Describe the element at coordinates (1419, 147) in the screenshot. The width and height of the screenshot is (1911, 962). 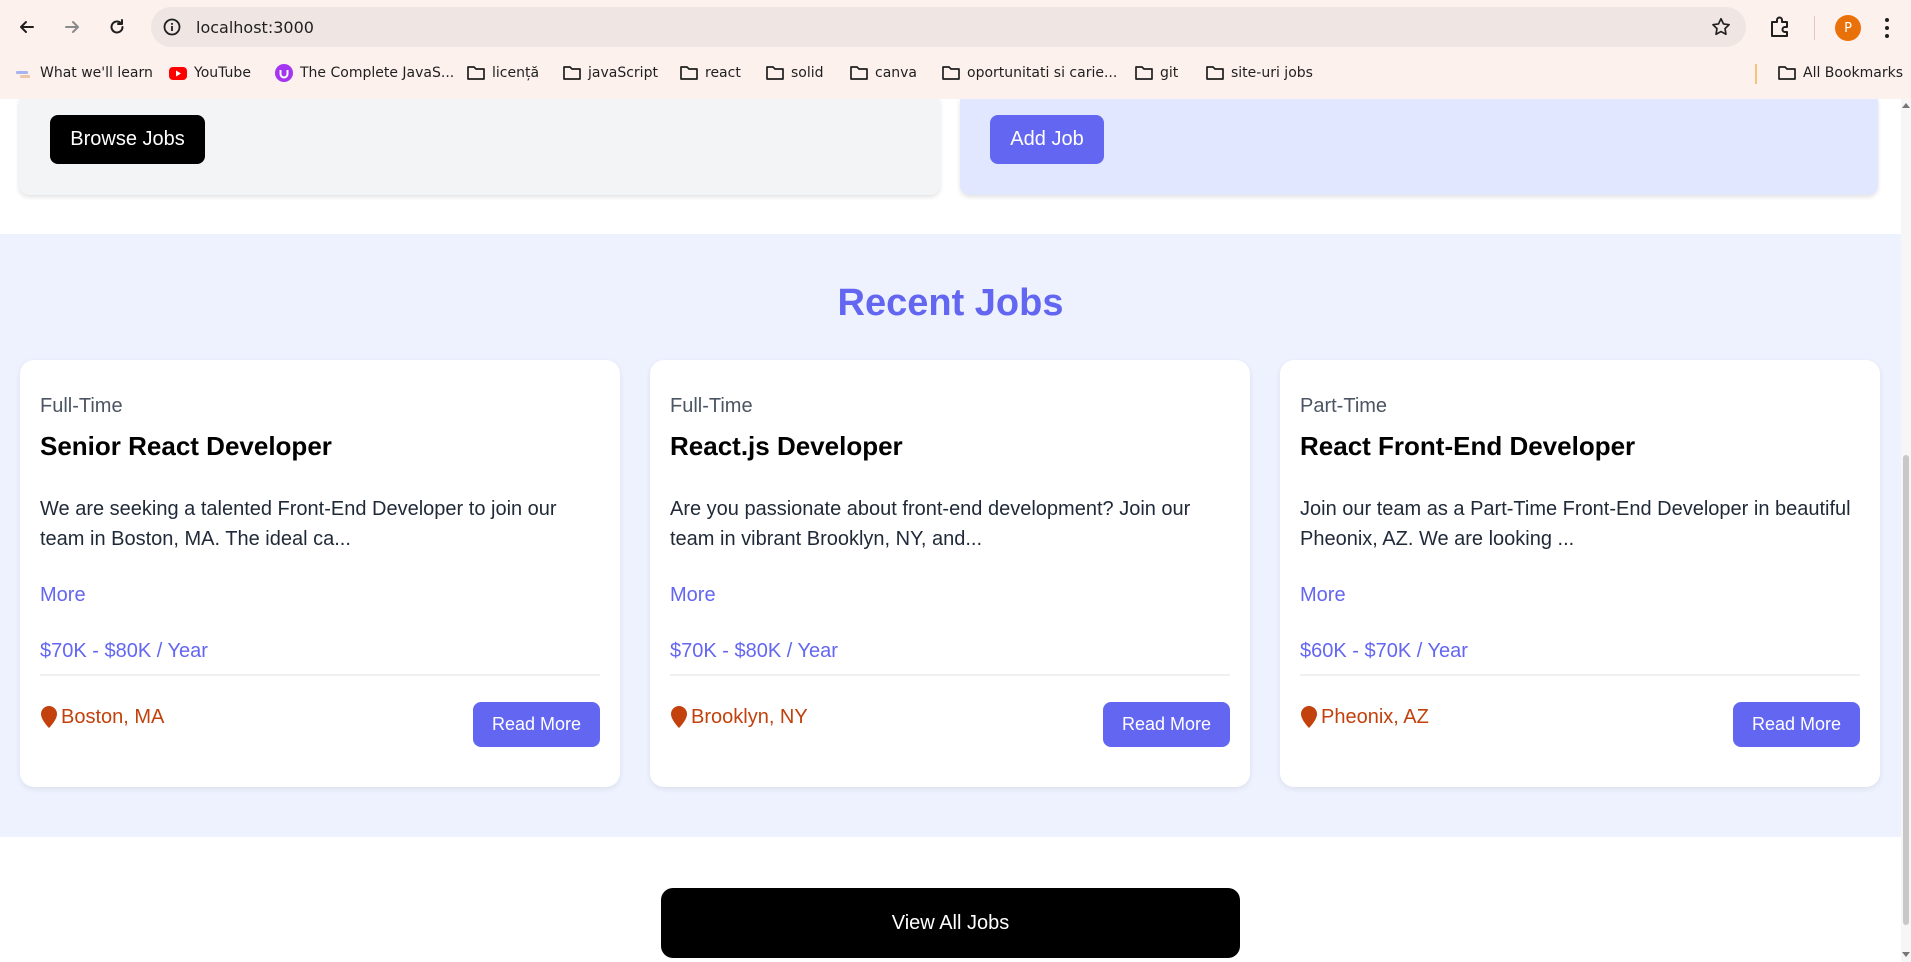
I see `for-employers-card: Add Job` at that location.